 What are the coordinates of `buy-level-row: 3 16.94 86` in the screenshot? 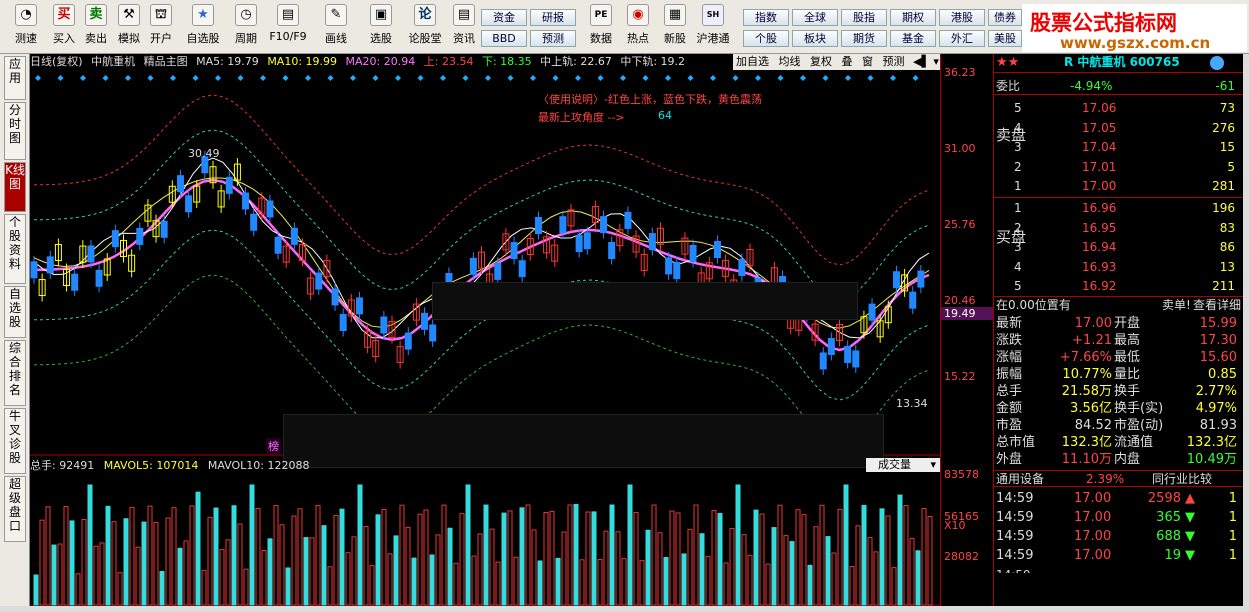 It's located at (1118, 247).